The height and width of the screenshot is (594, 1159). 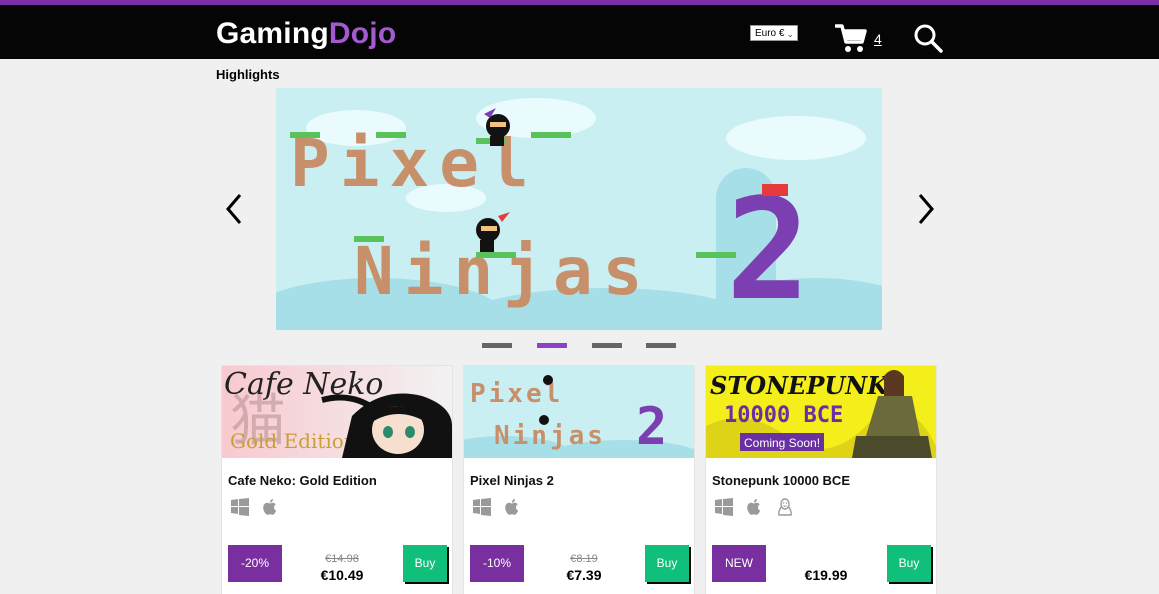 What do you see at coordinates (928, 38) in the screenshot?
I see `search-icon` at bounding box center [928, 38].